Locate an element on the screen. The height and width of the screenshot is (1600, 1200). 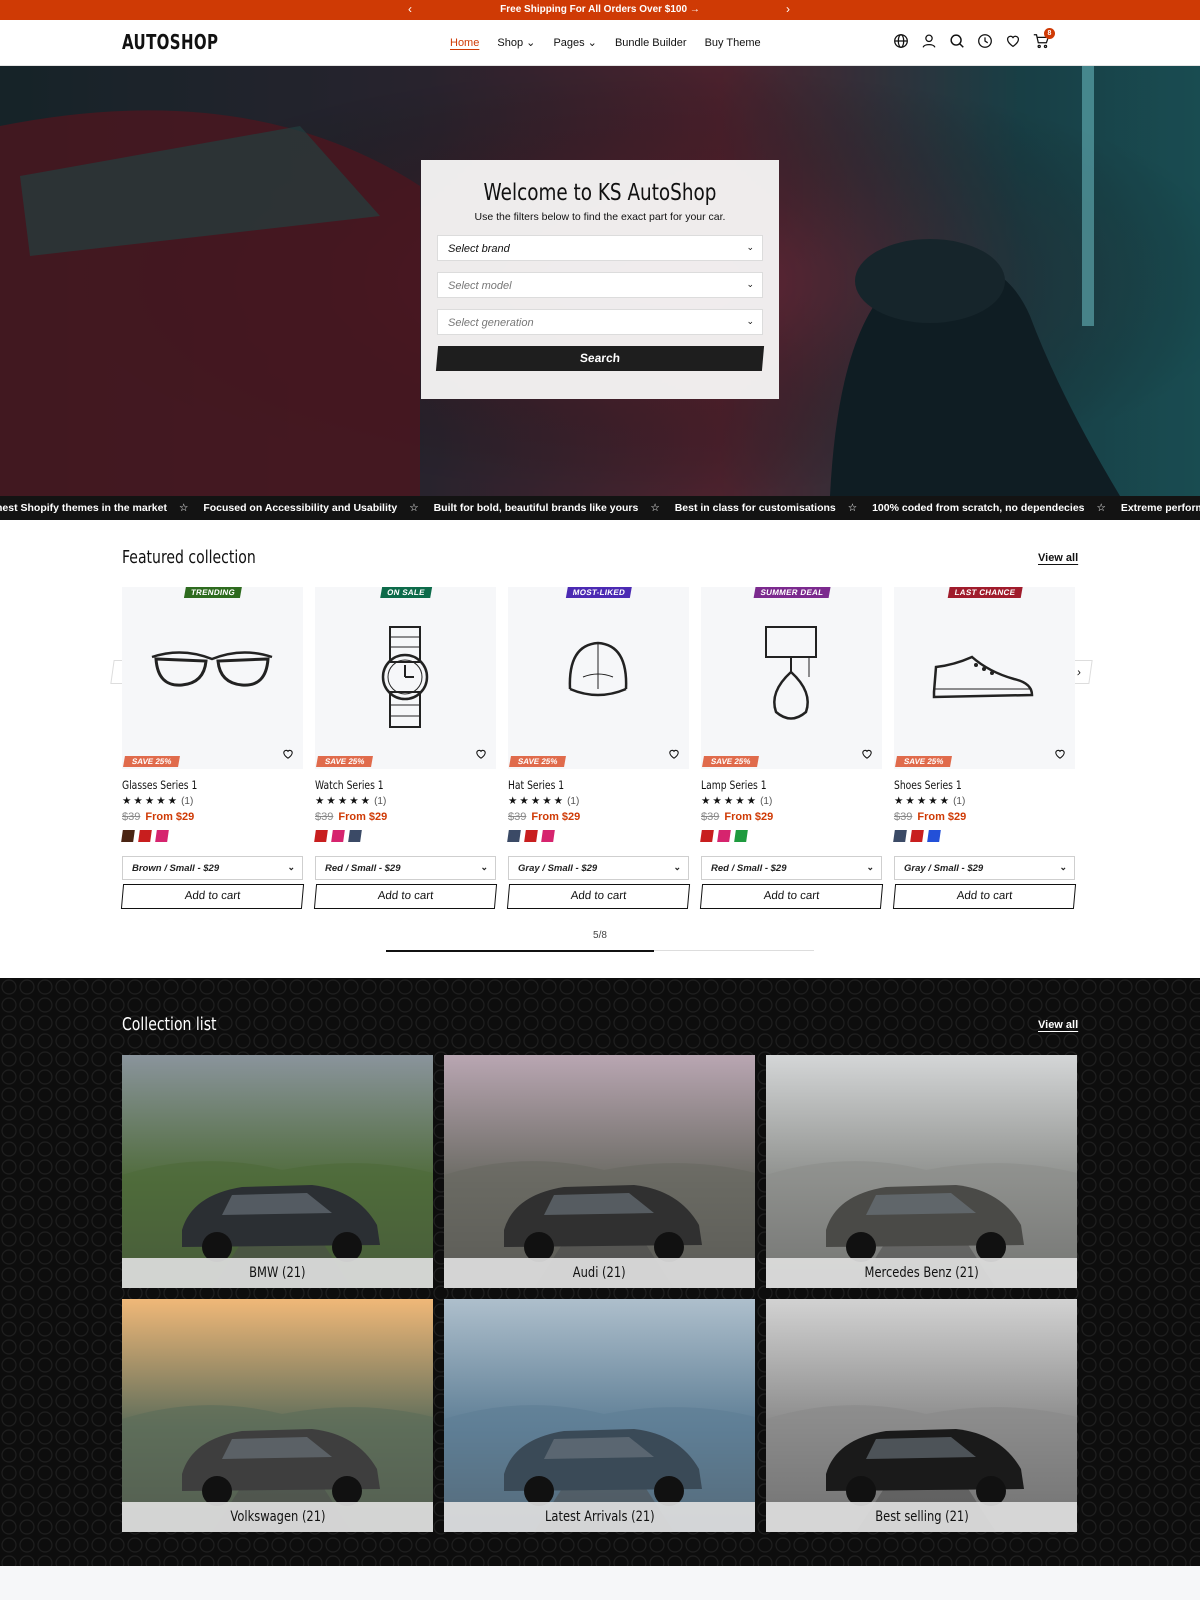
product-image: TRENDING SAVE 25% is located at coordinates (212, 678).